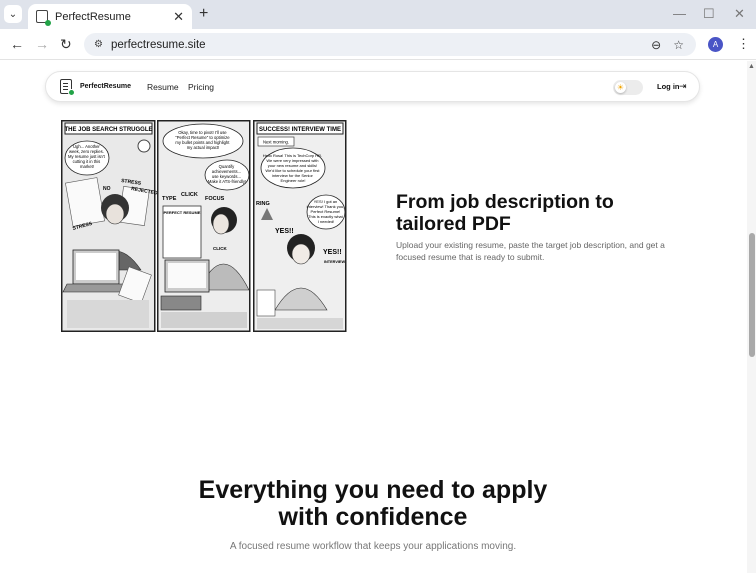 The image size is (756, 573). Describe the element at coordinates (93, 16) in the screenshot. I see `tab-title: PerfectResume` at that location.